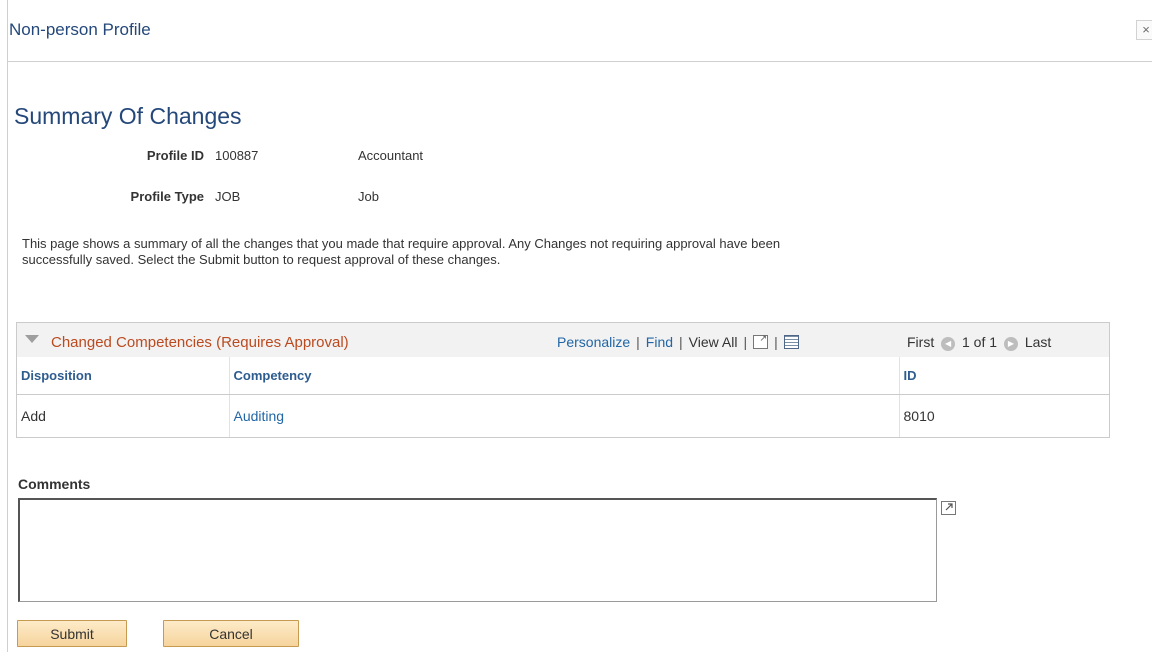  I want to click on cell-id: 8010, so click(919, 415).